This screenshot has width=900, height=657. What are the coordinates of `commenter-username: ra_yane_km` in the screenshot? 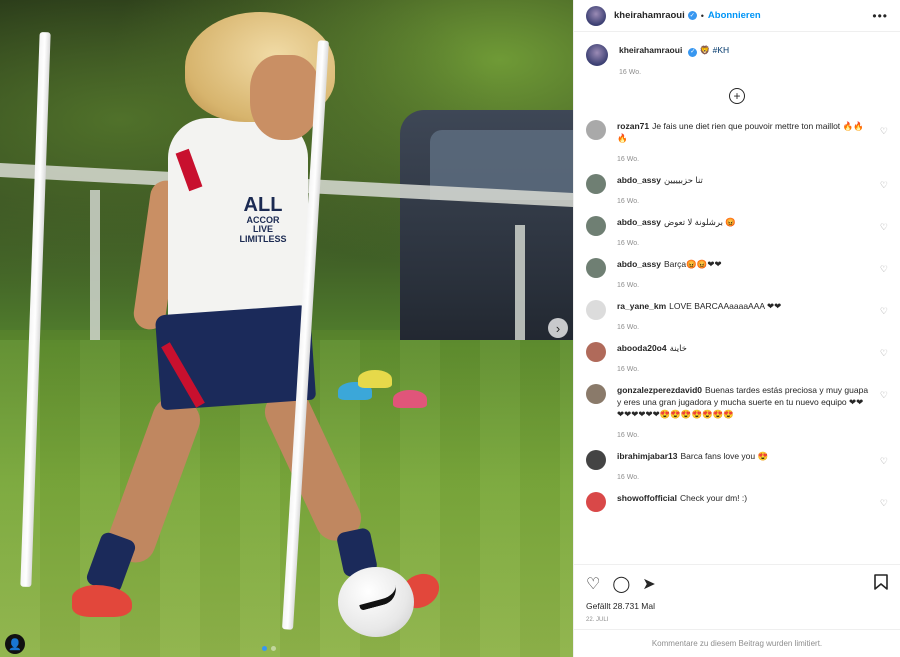 It's located at (641, 306).